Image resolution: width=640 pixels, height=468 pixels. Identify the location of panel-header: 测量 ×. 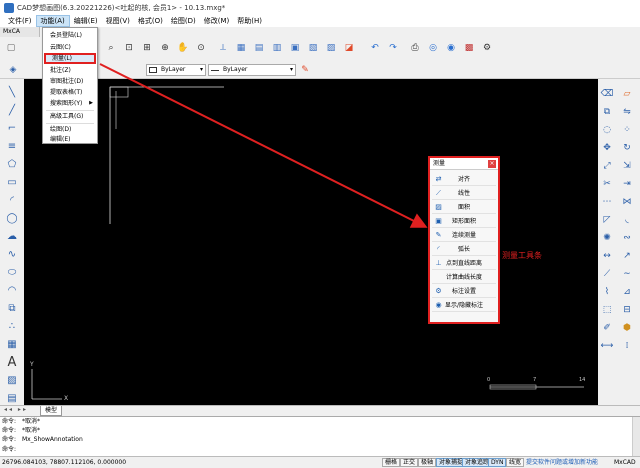
(464, 164).